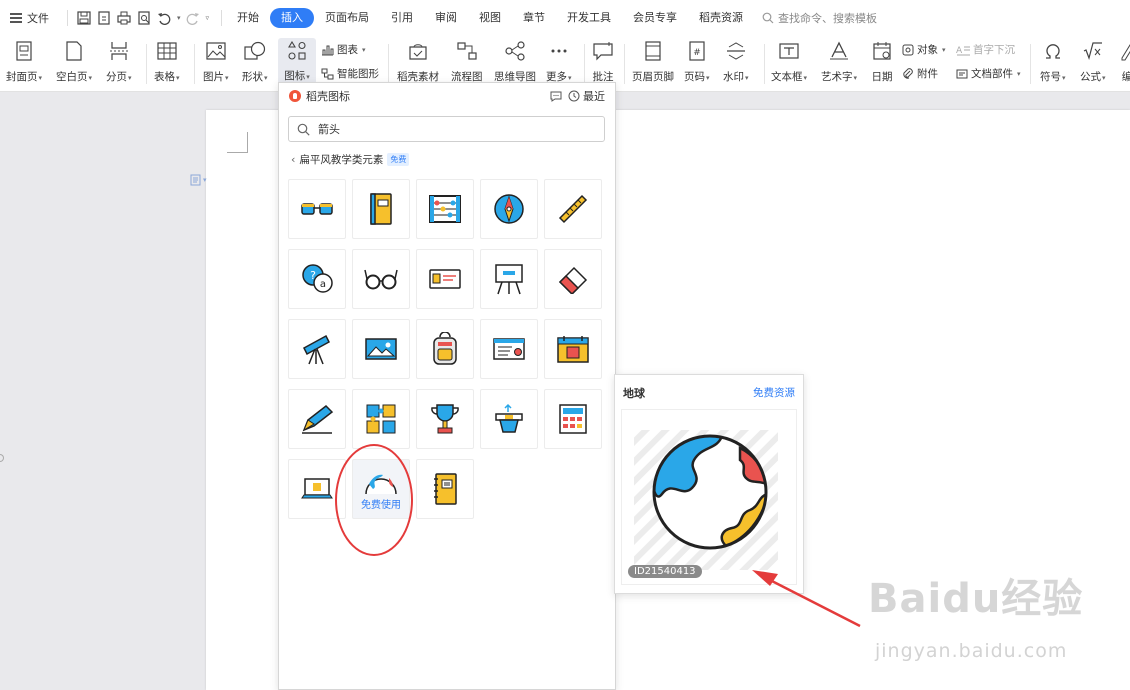  What do you see at coordinates (38, 18) in the screenshot?
I see `file-menu-label: 文件` at bounding box center [38, 18].